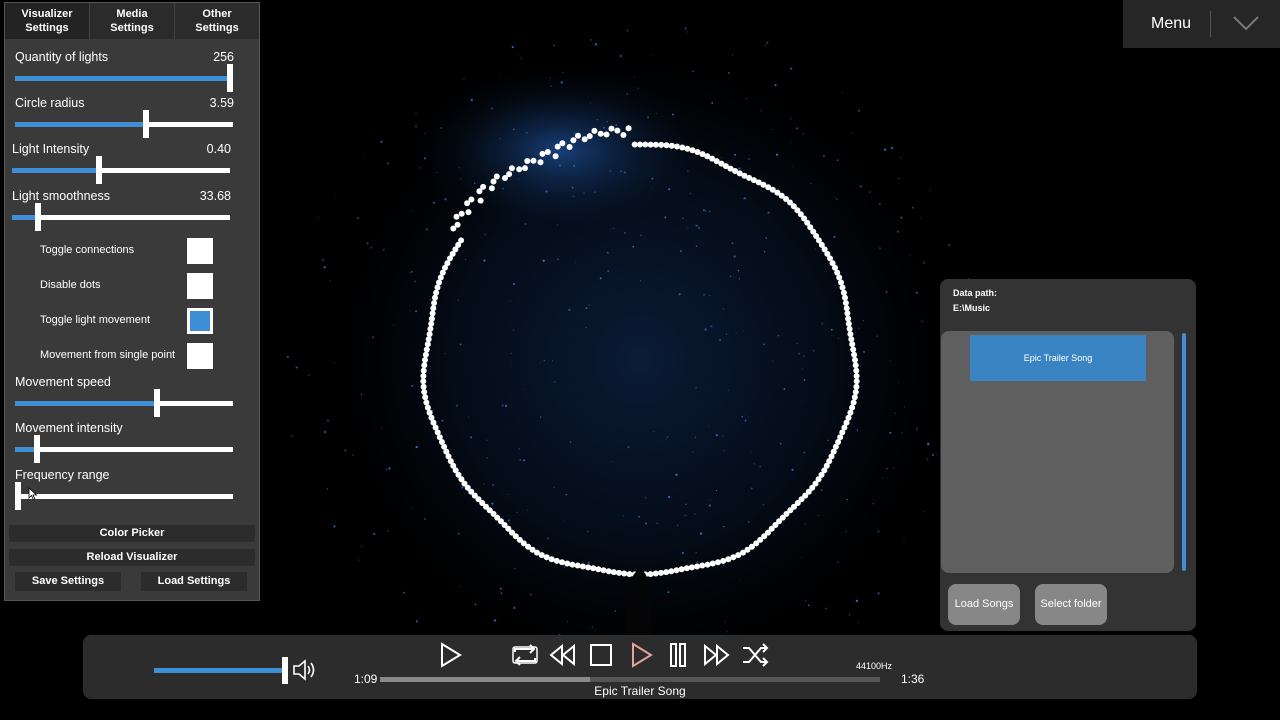 The image size is (1280, 720). I want to click on player-bar: 1:09 1:36 44100Hz Epic Trailer Song, so click(640, 667).